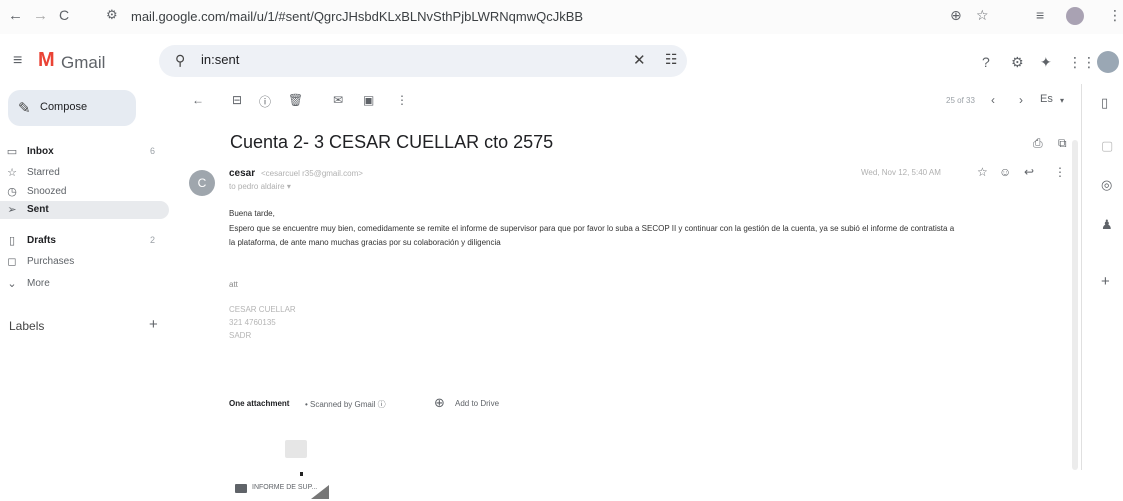 This screenshot has height=501, width=1123. Describe the element at coordinates (242, 173) in the screenshot. I see `sender-name: cesar` at that location.